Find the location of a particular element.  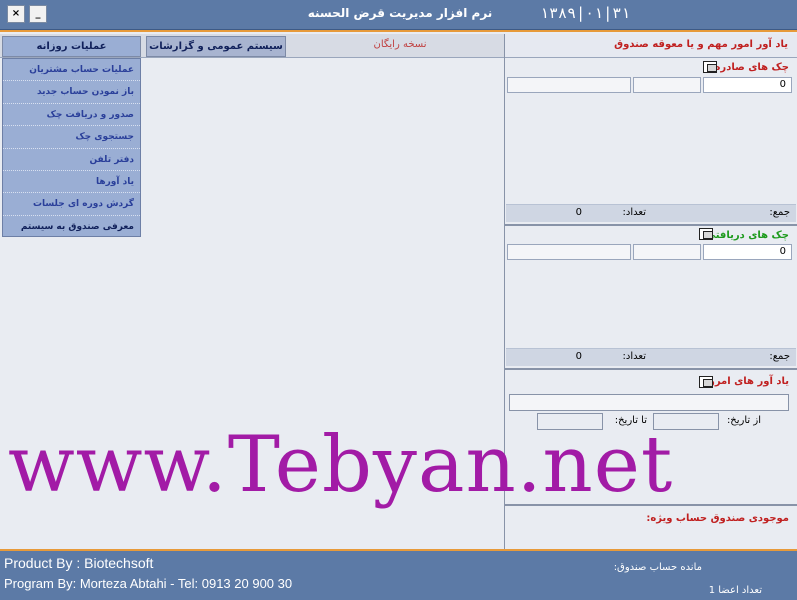

close-button: × is located at coordinates (16, 14).